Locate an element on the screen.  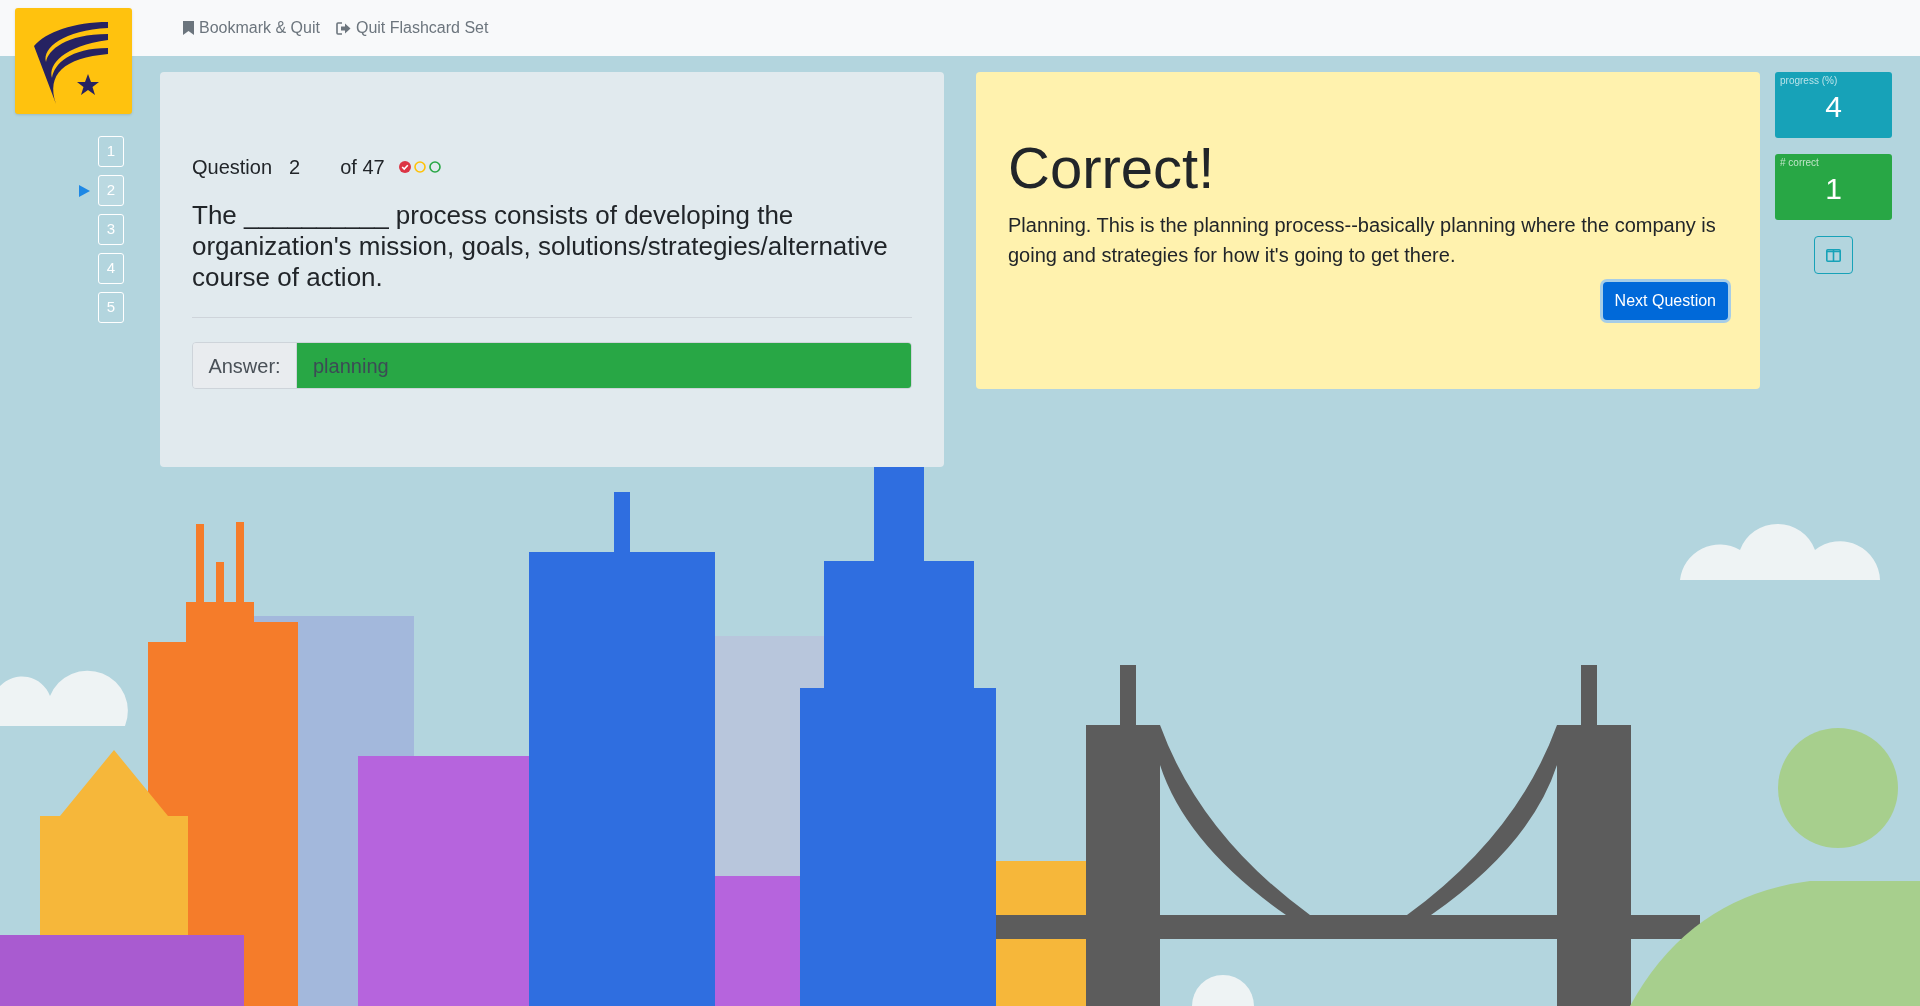
nav-link: Quit Flashcard Set is located at coordinates (412, 28).